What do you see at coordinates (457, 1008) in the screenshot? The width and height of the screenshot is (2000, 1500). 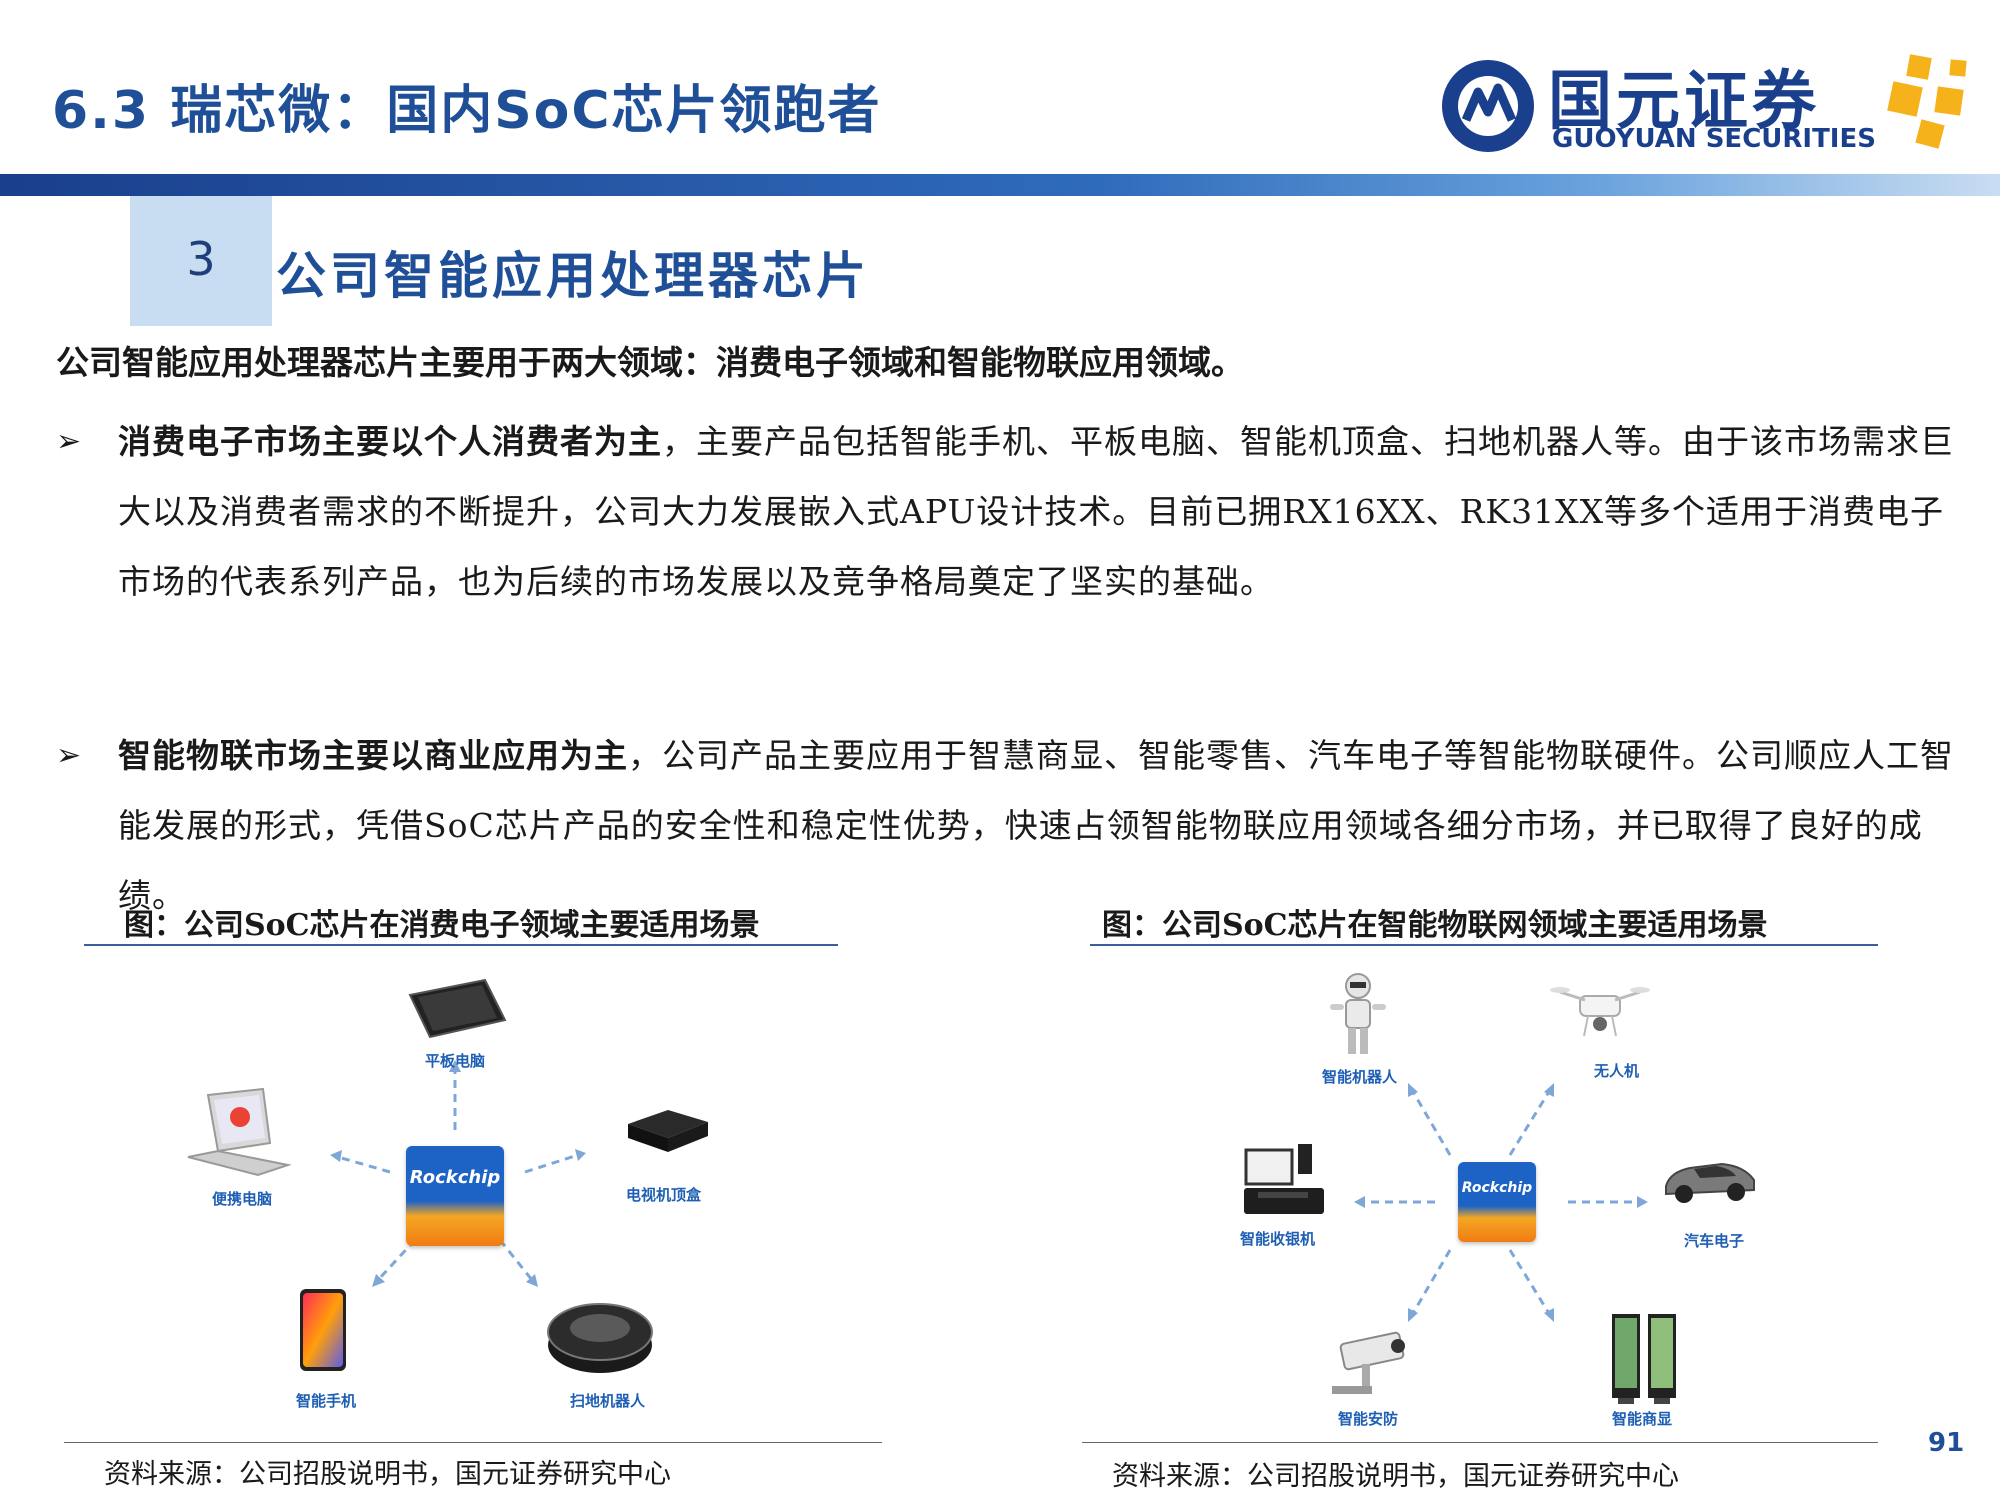 I see `tablet-icon` at bounding box center [457, 1008].